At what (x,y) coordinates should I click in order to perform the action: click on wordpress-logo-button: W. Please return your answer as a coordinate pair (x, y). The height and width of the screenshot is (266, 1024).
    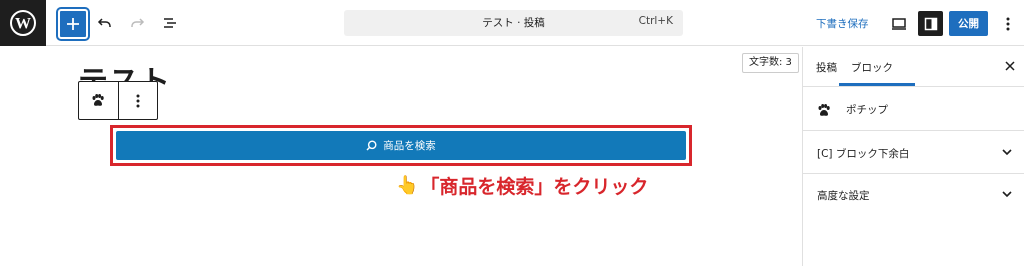
    Looking at the image, I should click on (23, 23).